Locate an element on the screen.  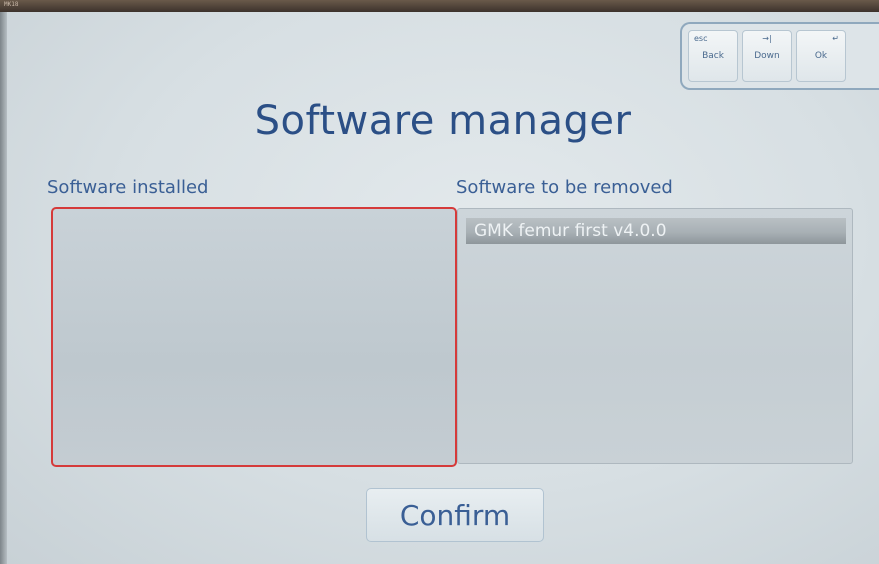
esc-key-hint: esc is located at coordinates (701, 38).